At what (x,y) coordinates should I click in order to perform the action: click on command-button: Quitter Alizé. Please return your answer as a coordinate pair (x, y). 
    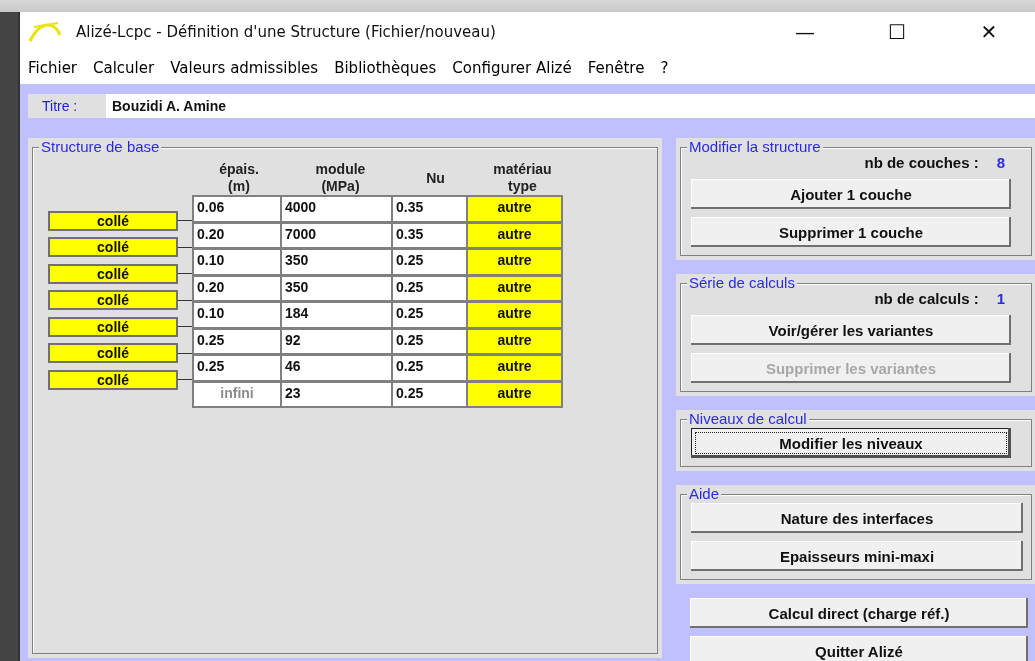
    Looking at the image, I should click on (859, 648).